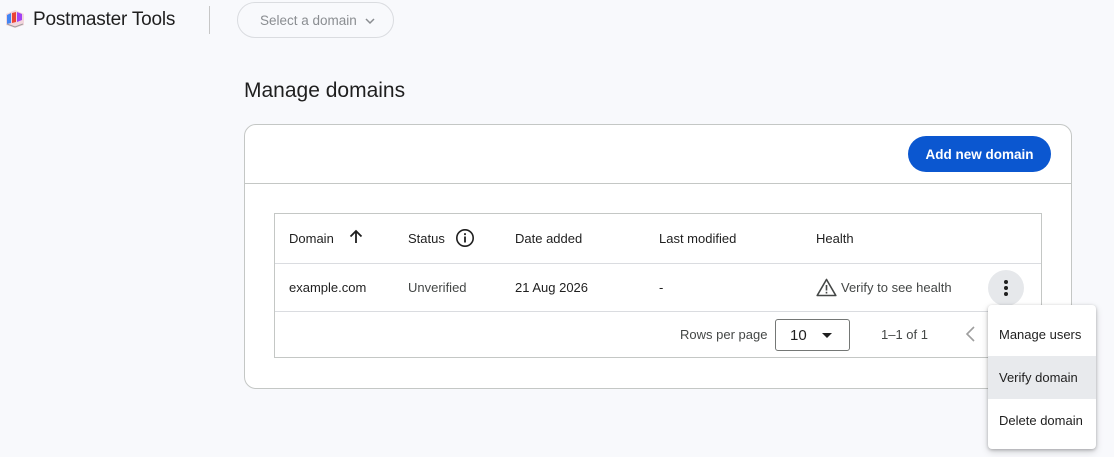 The image size is (1114, 457). Describe the element at coordinates (1006, 282) in the screenshot. I see `more-vert-icon` at that location.